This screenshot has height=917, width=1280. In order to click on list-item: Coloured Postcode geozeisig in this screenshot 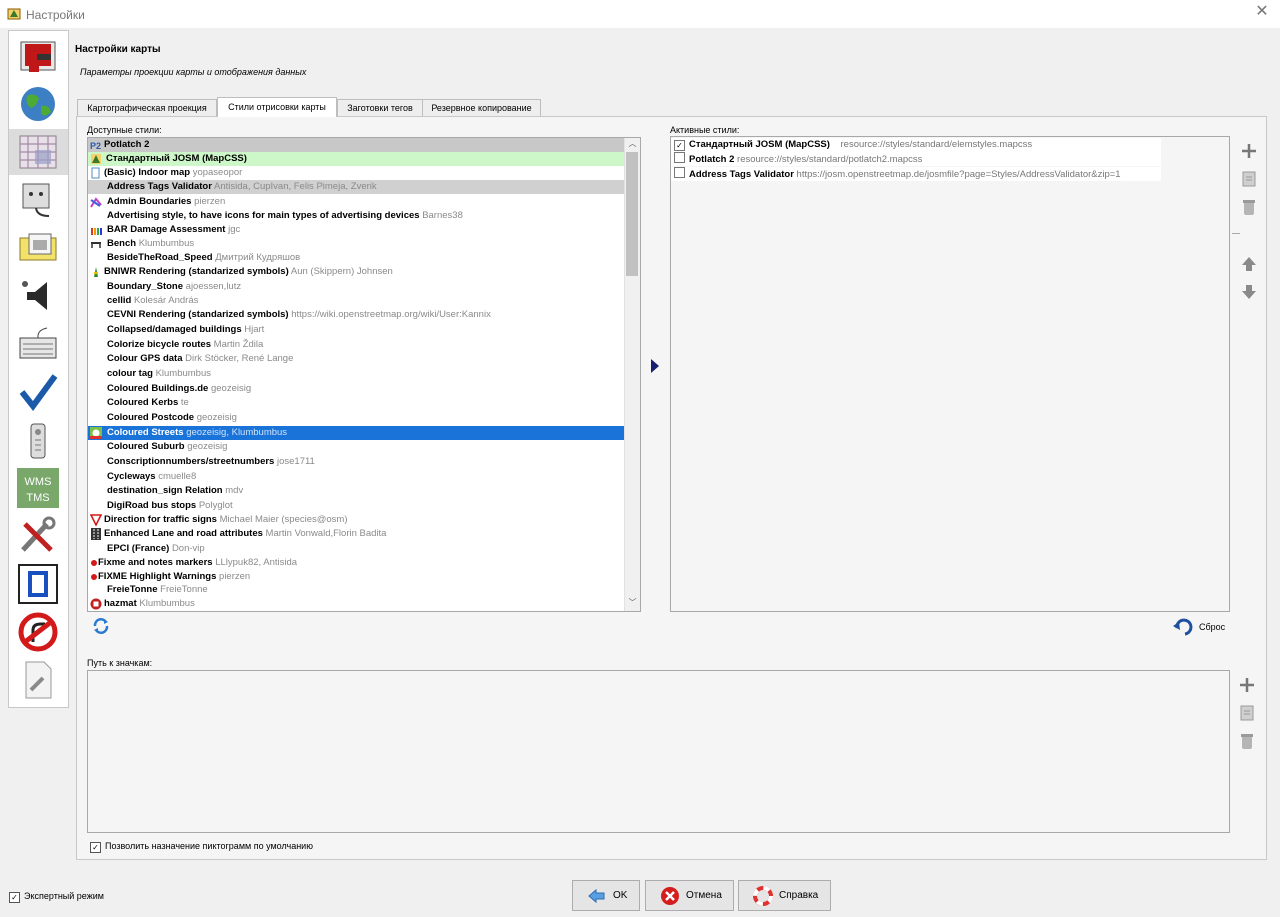, I will do `click(356, 418)`.